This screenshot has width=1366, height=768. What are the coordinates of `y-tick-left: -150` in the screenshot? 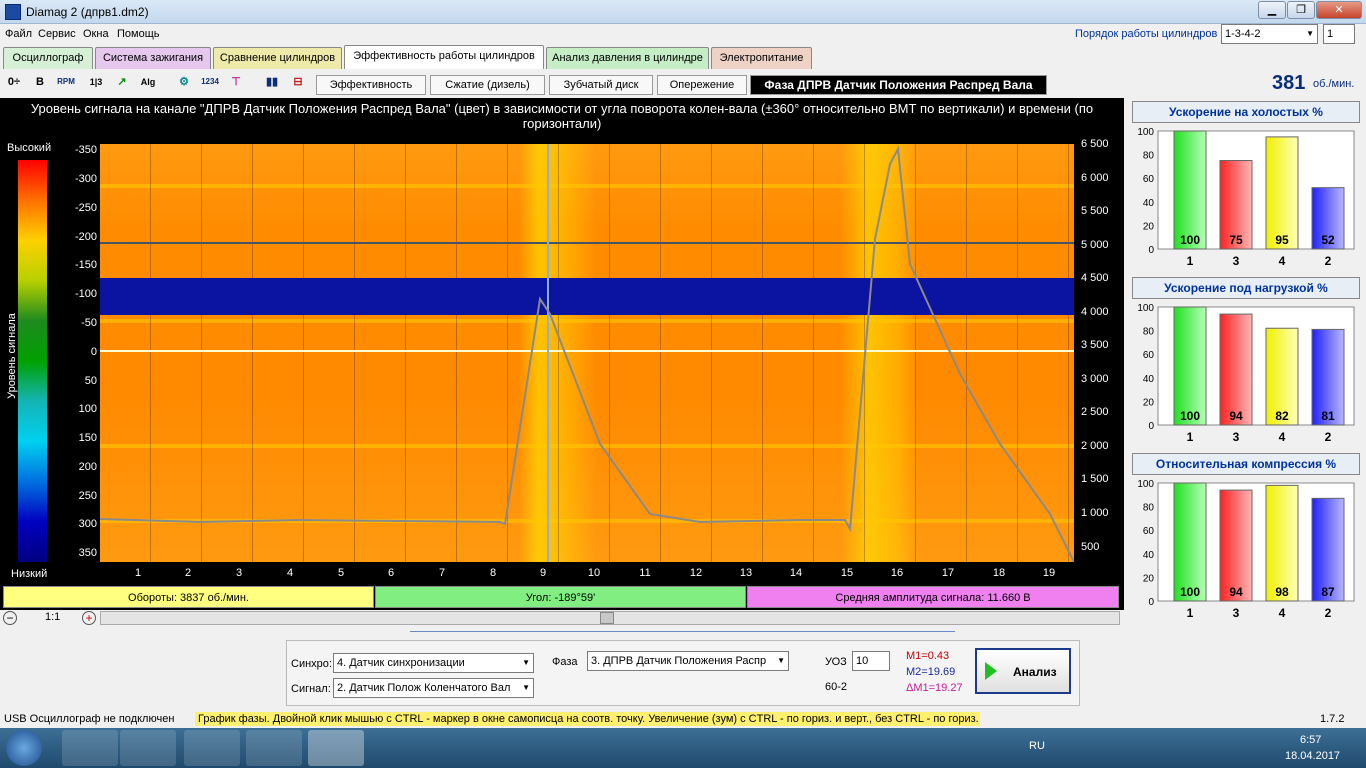 It's located at (85, 265).